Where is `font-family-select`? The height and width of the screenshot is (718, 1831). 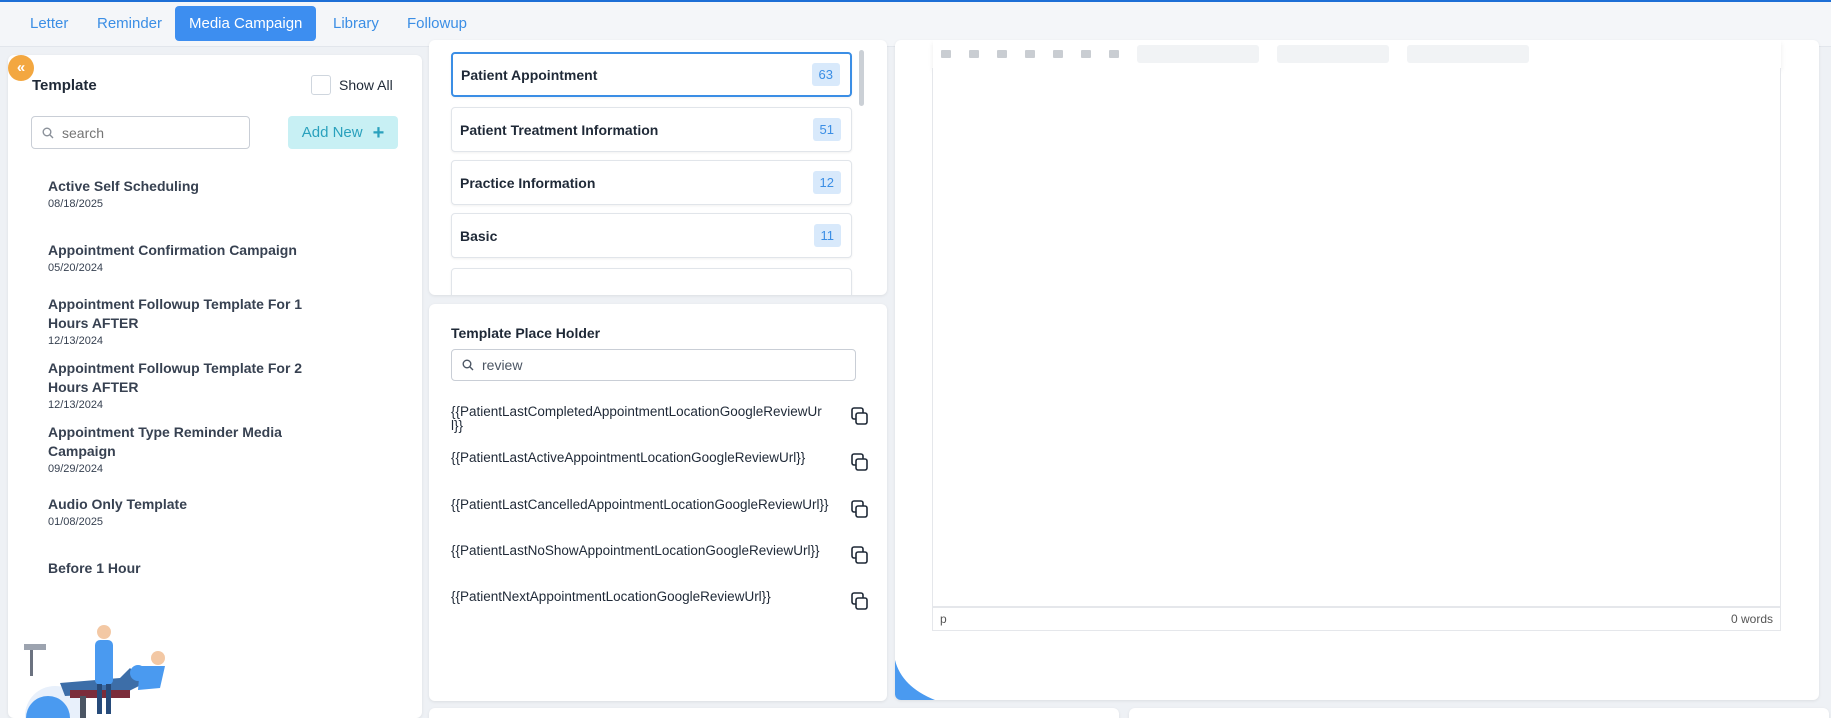 font-family-select is located at coordinates (1198, 54).